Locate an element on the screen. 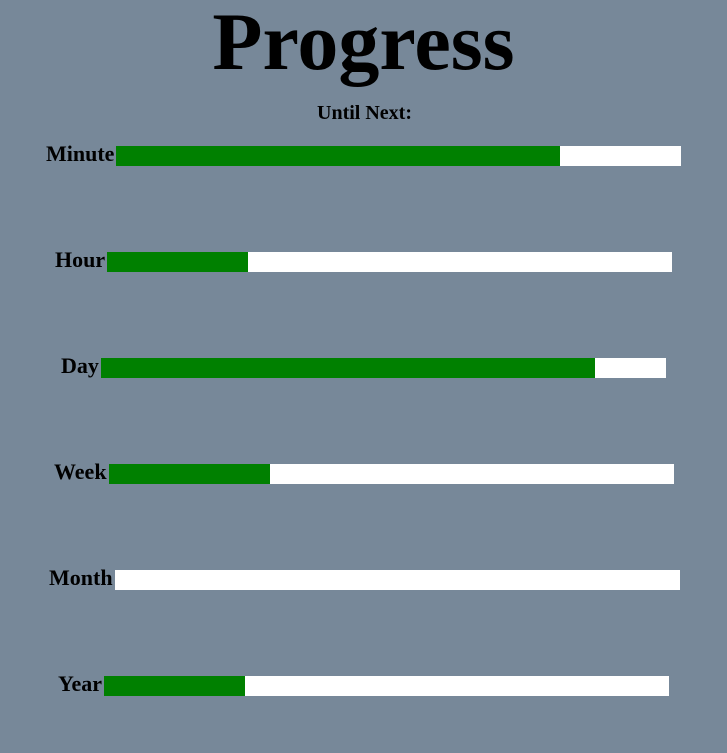  progress-row-minute: Minute is located at coordinates (364, 153).